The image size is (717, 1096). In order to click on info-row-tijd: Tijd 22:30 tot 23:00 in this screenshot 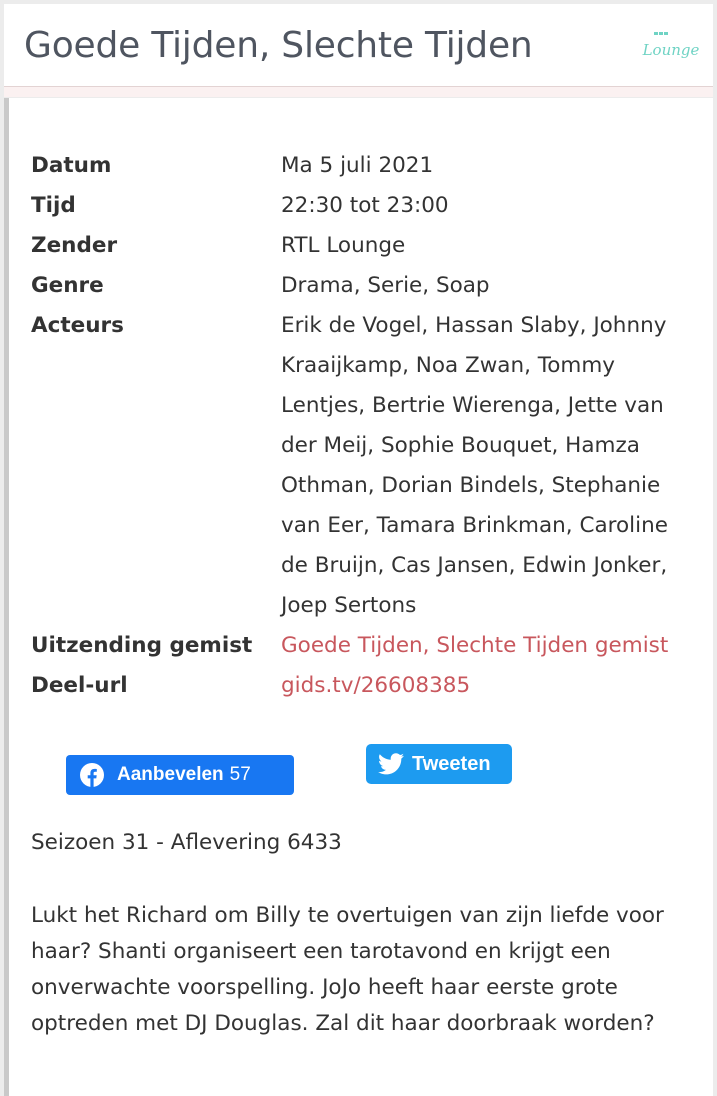, I will do `click(361, 206)`.